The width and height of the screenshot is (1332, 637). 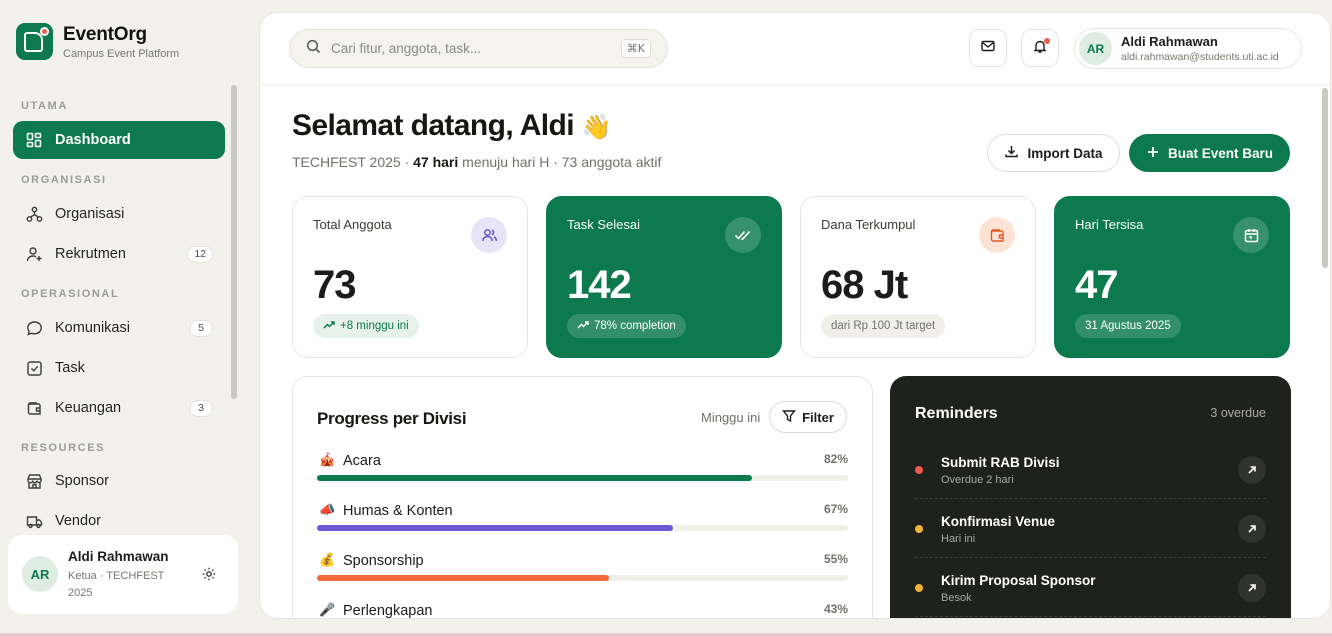 What do you see at coordinates (353, 162) in the screenshot?
I see `subtitle-event: TECHFEST 2025 ·` at bounding box center [353, 162].